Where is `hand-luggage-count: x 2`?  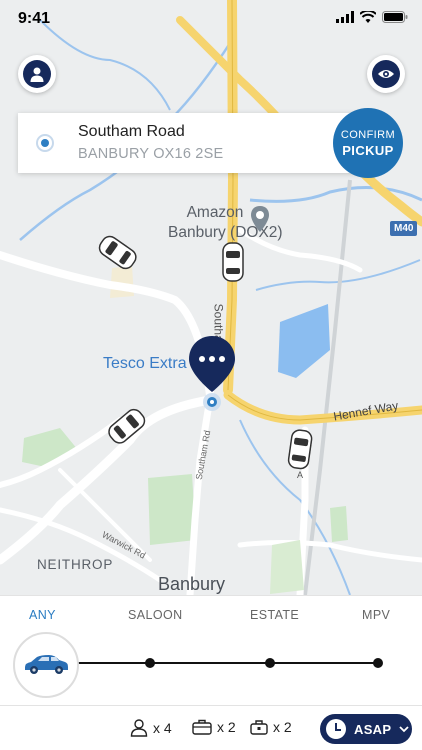
hand-luggage-count: x 2 is located at coordinates (282, 727).